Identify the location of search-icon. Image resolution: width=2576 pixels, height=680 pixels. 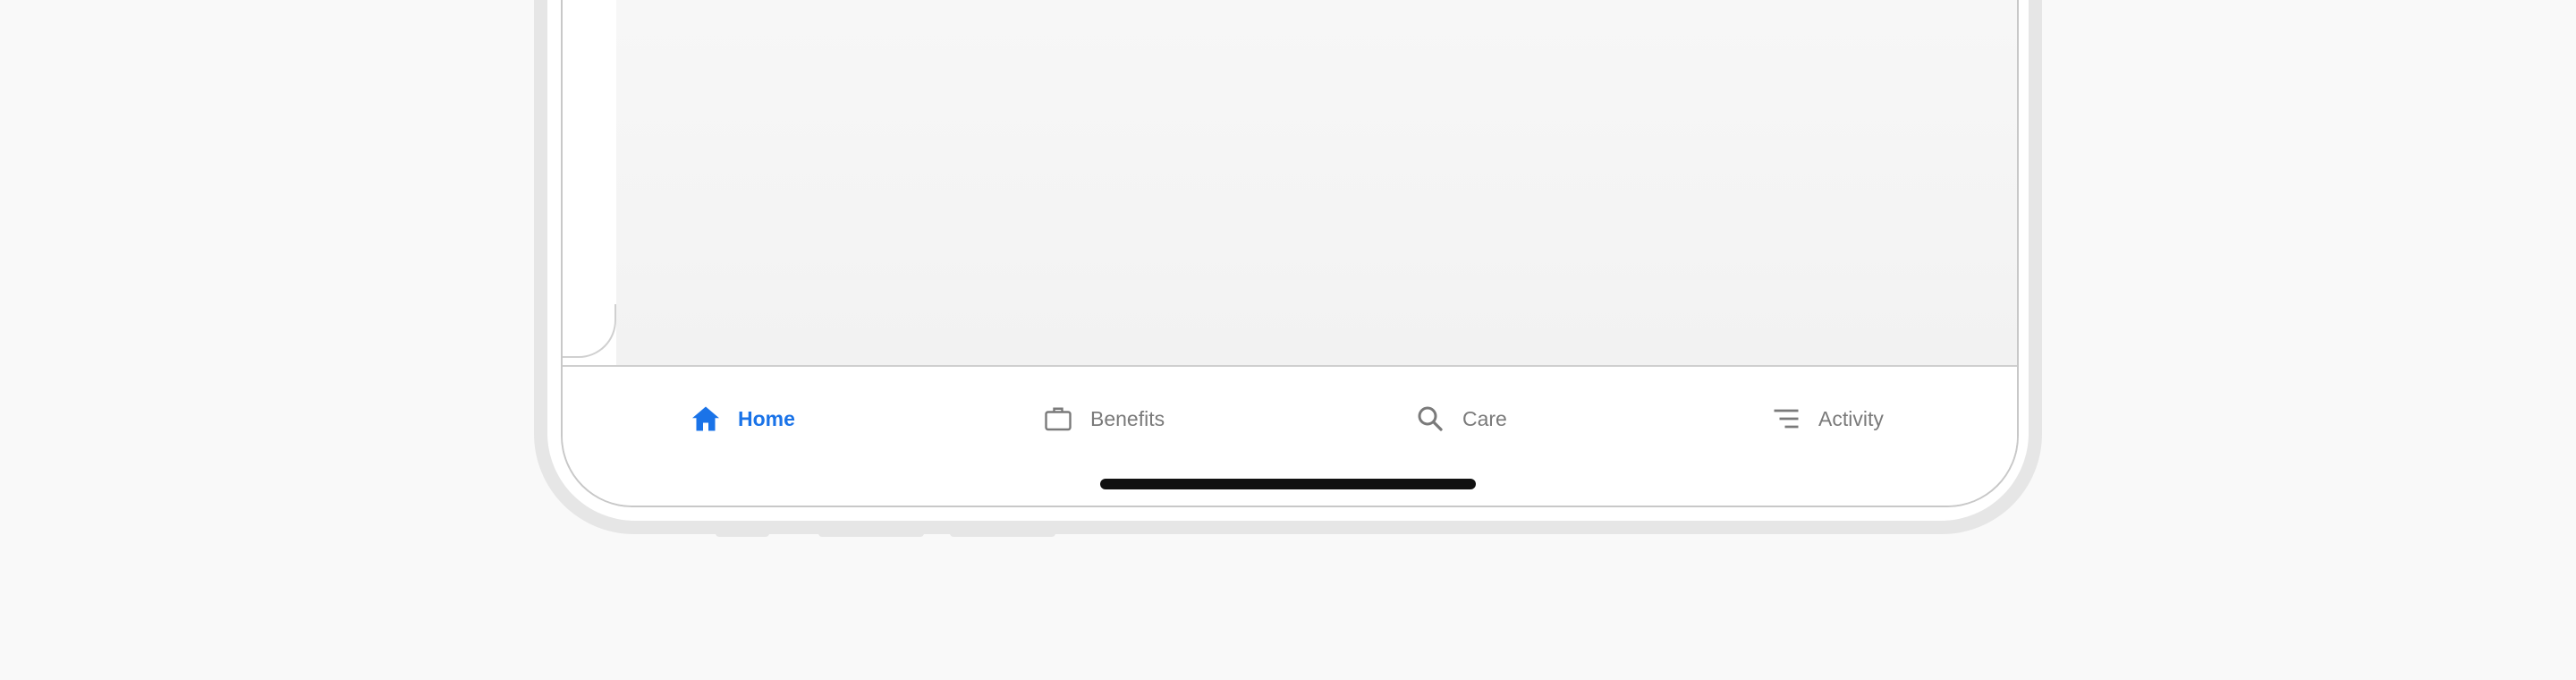
(1430, 419).